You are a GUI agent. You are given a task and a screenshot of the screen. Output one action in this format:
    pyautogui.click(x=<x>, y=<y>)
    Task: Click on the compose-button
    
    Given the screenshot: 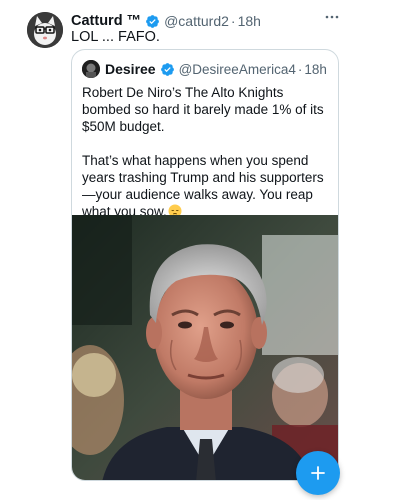 What is the action you would take?
    pyautogui.click(x=318, y=473)
    